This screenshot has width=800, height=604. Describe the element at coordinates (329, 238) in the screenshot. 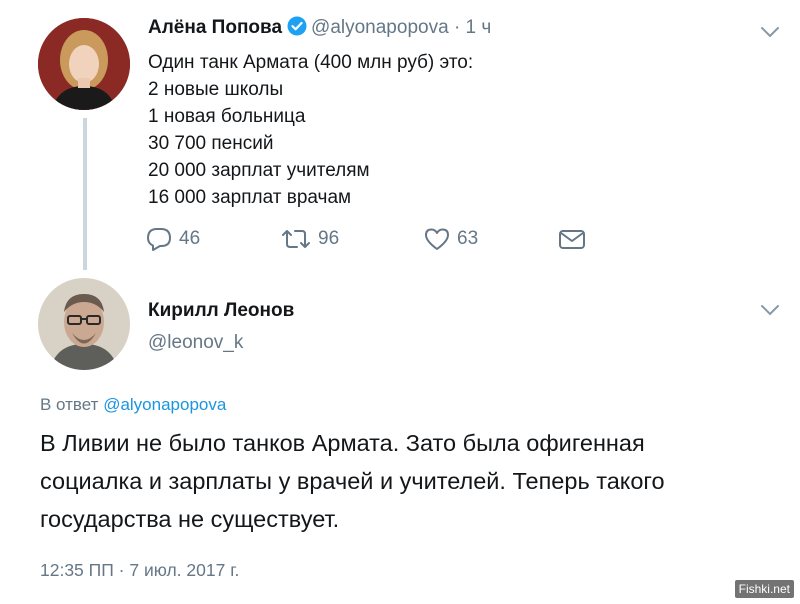

I see `retweet-count: 96` at that location.